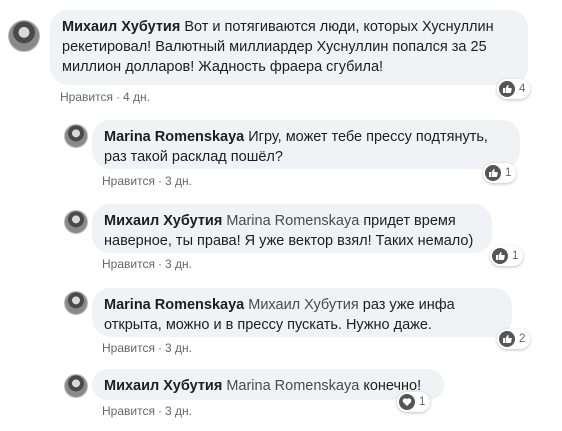 The width and height of the screenshot is (562, 431). What do you see at coordinates (522, 339) in the screenshot?
I see `reaction-count: 2` at bounding box center [522, 339].